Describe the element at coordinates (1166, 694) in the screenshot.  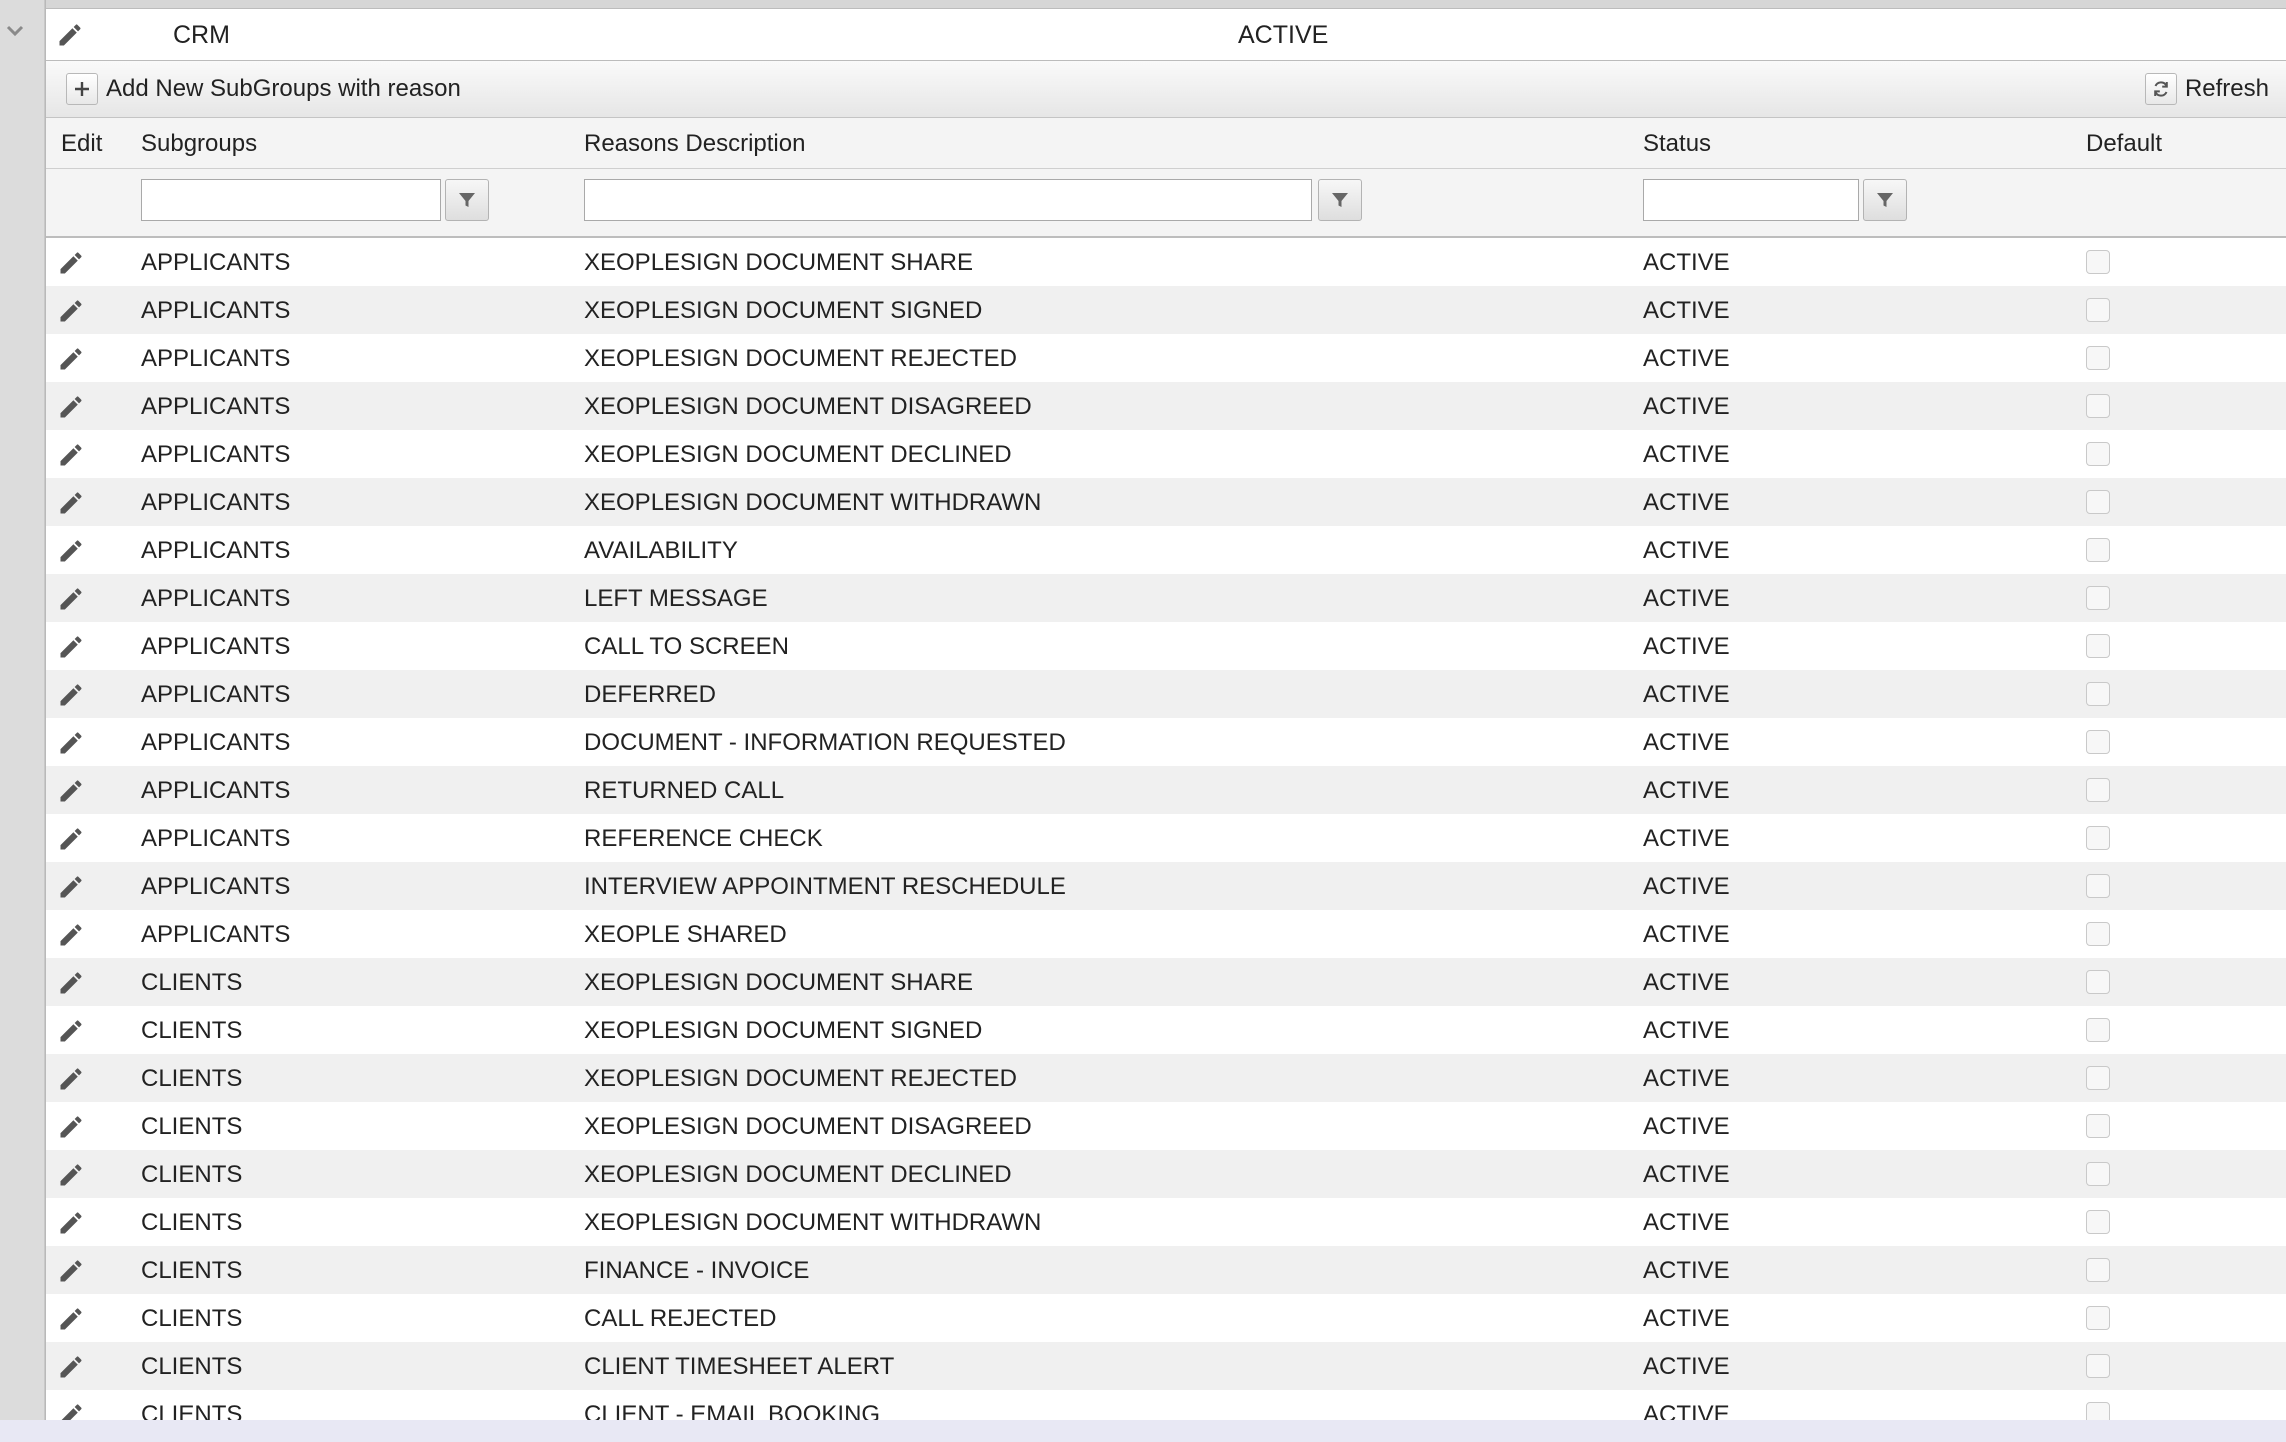
I see `table-row: APPLICANTS DEFERRED ACTIVE` at that location.